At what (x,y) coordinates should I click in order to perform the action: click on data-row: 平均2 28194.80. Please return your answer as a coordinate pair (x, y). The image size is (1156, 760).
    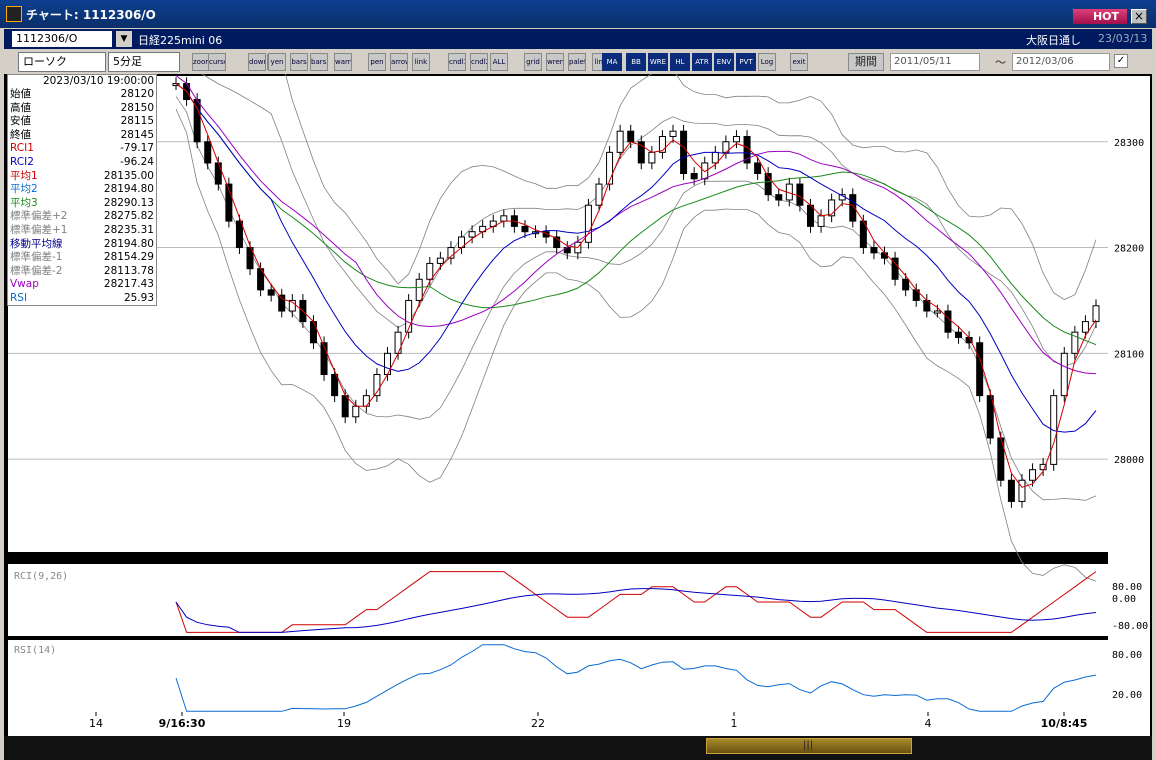
    Looking at the image, I should click on (82, 190).